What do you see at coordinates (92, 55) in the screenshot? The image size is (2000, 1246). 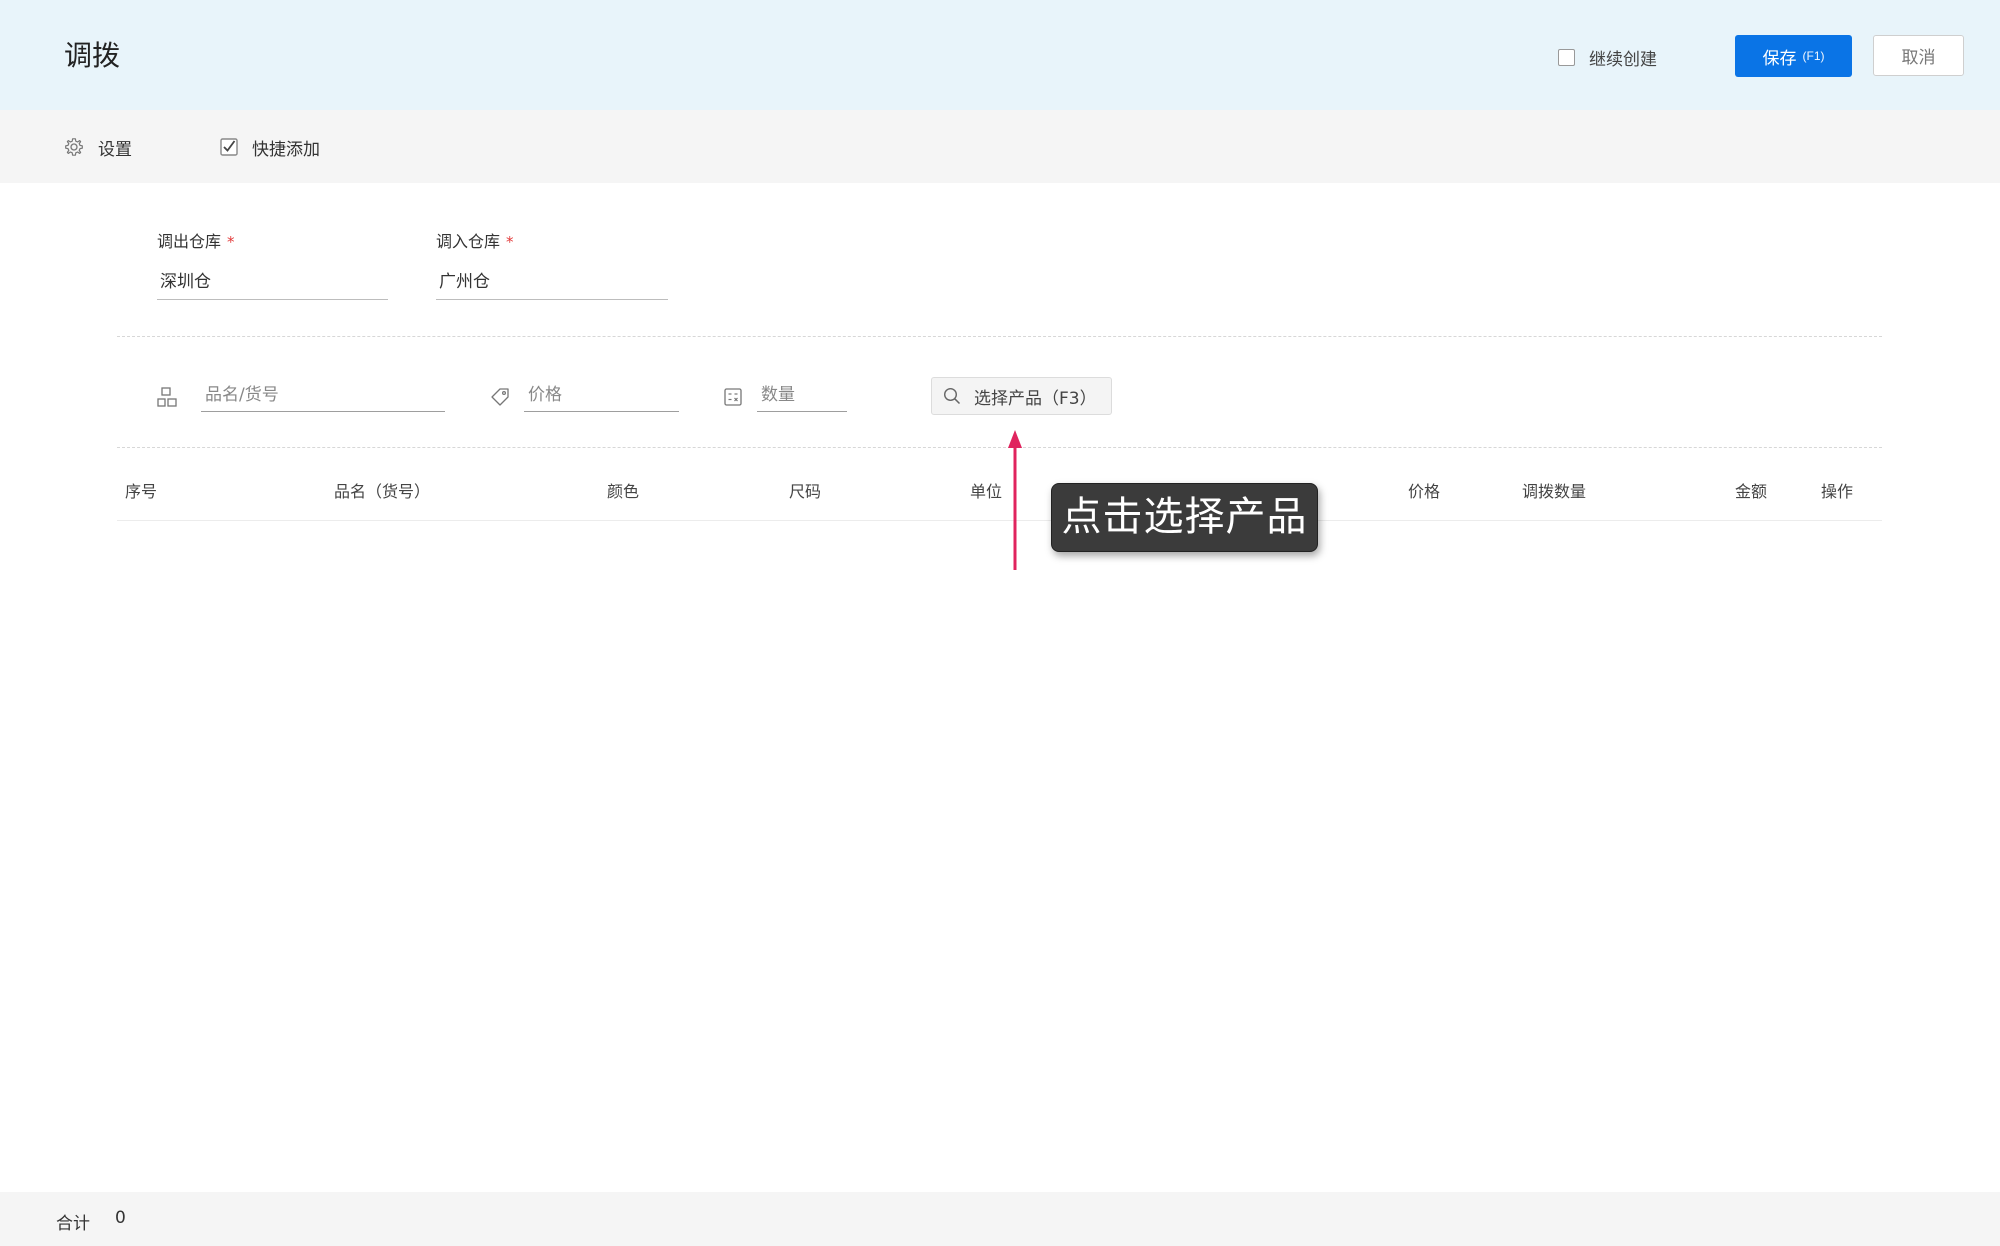 I see `page-title: 调拨` at bounding box center [92, 55].